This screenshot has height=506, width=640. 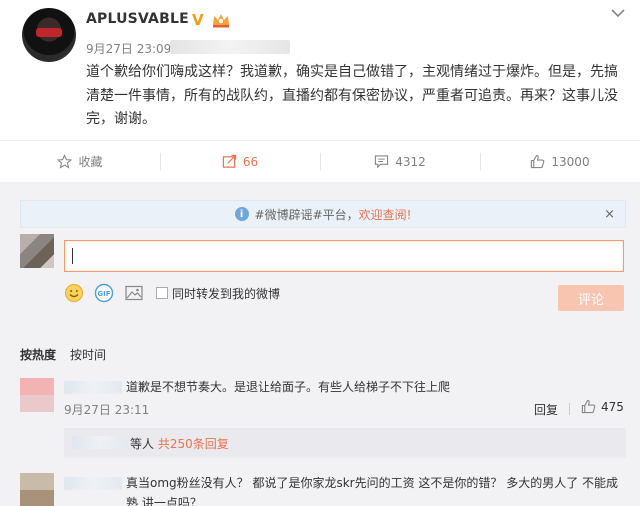 I want to click on comment-like-button: 475, so click(x=602, y=406).